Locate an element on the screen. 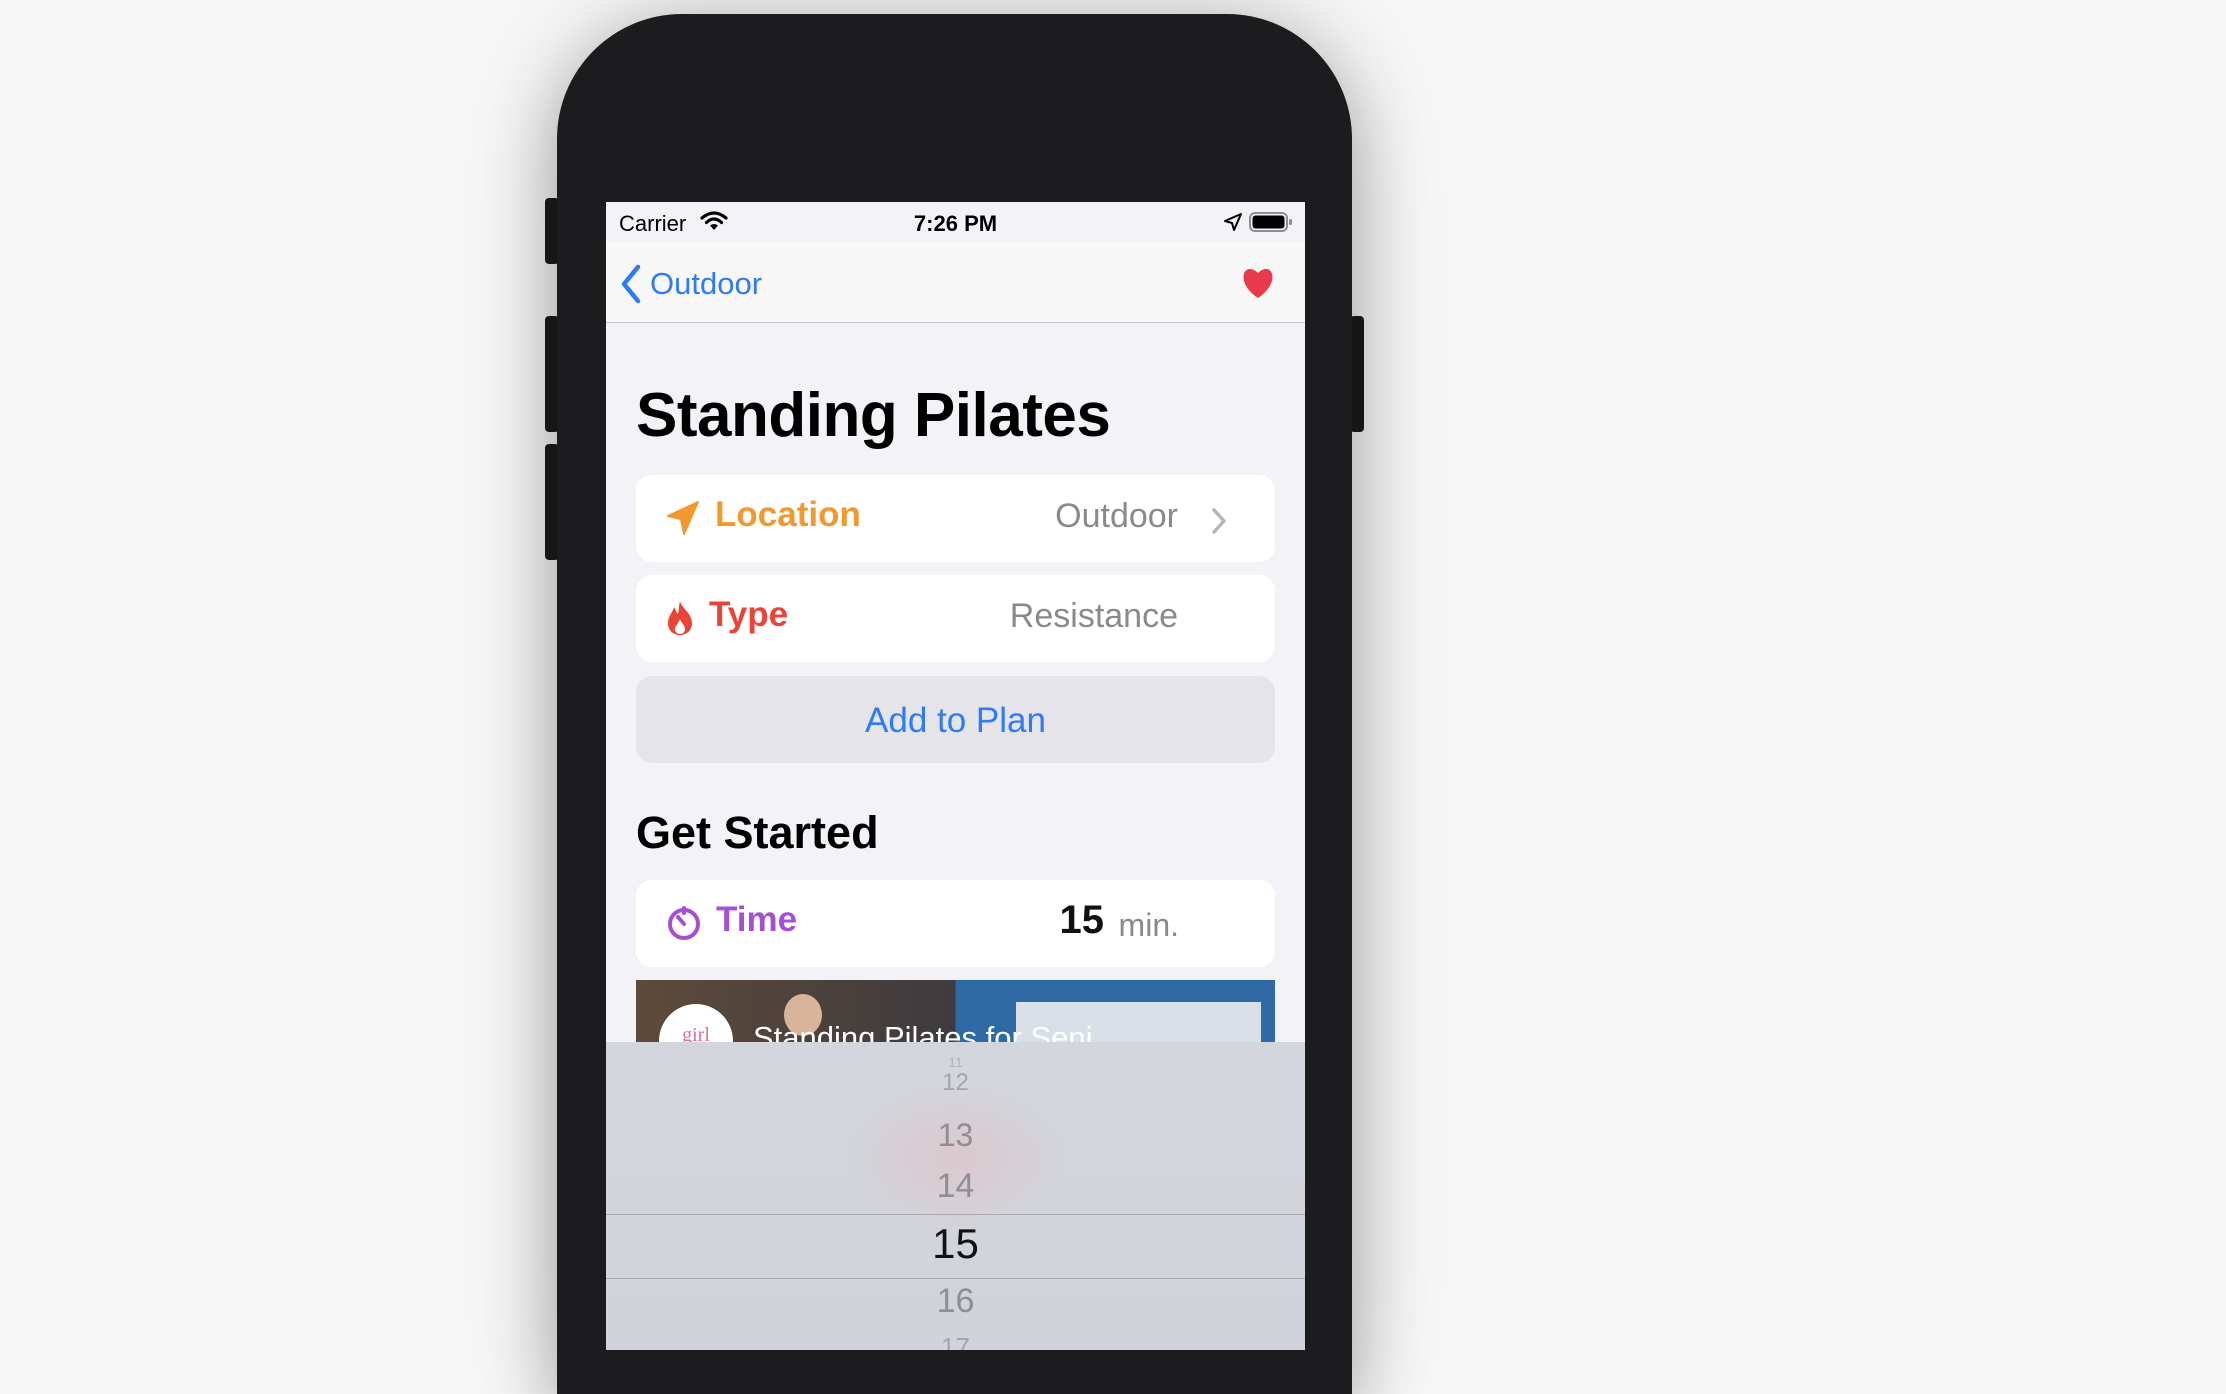  time-label: Time is located at coordinates (757, 919).